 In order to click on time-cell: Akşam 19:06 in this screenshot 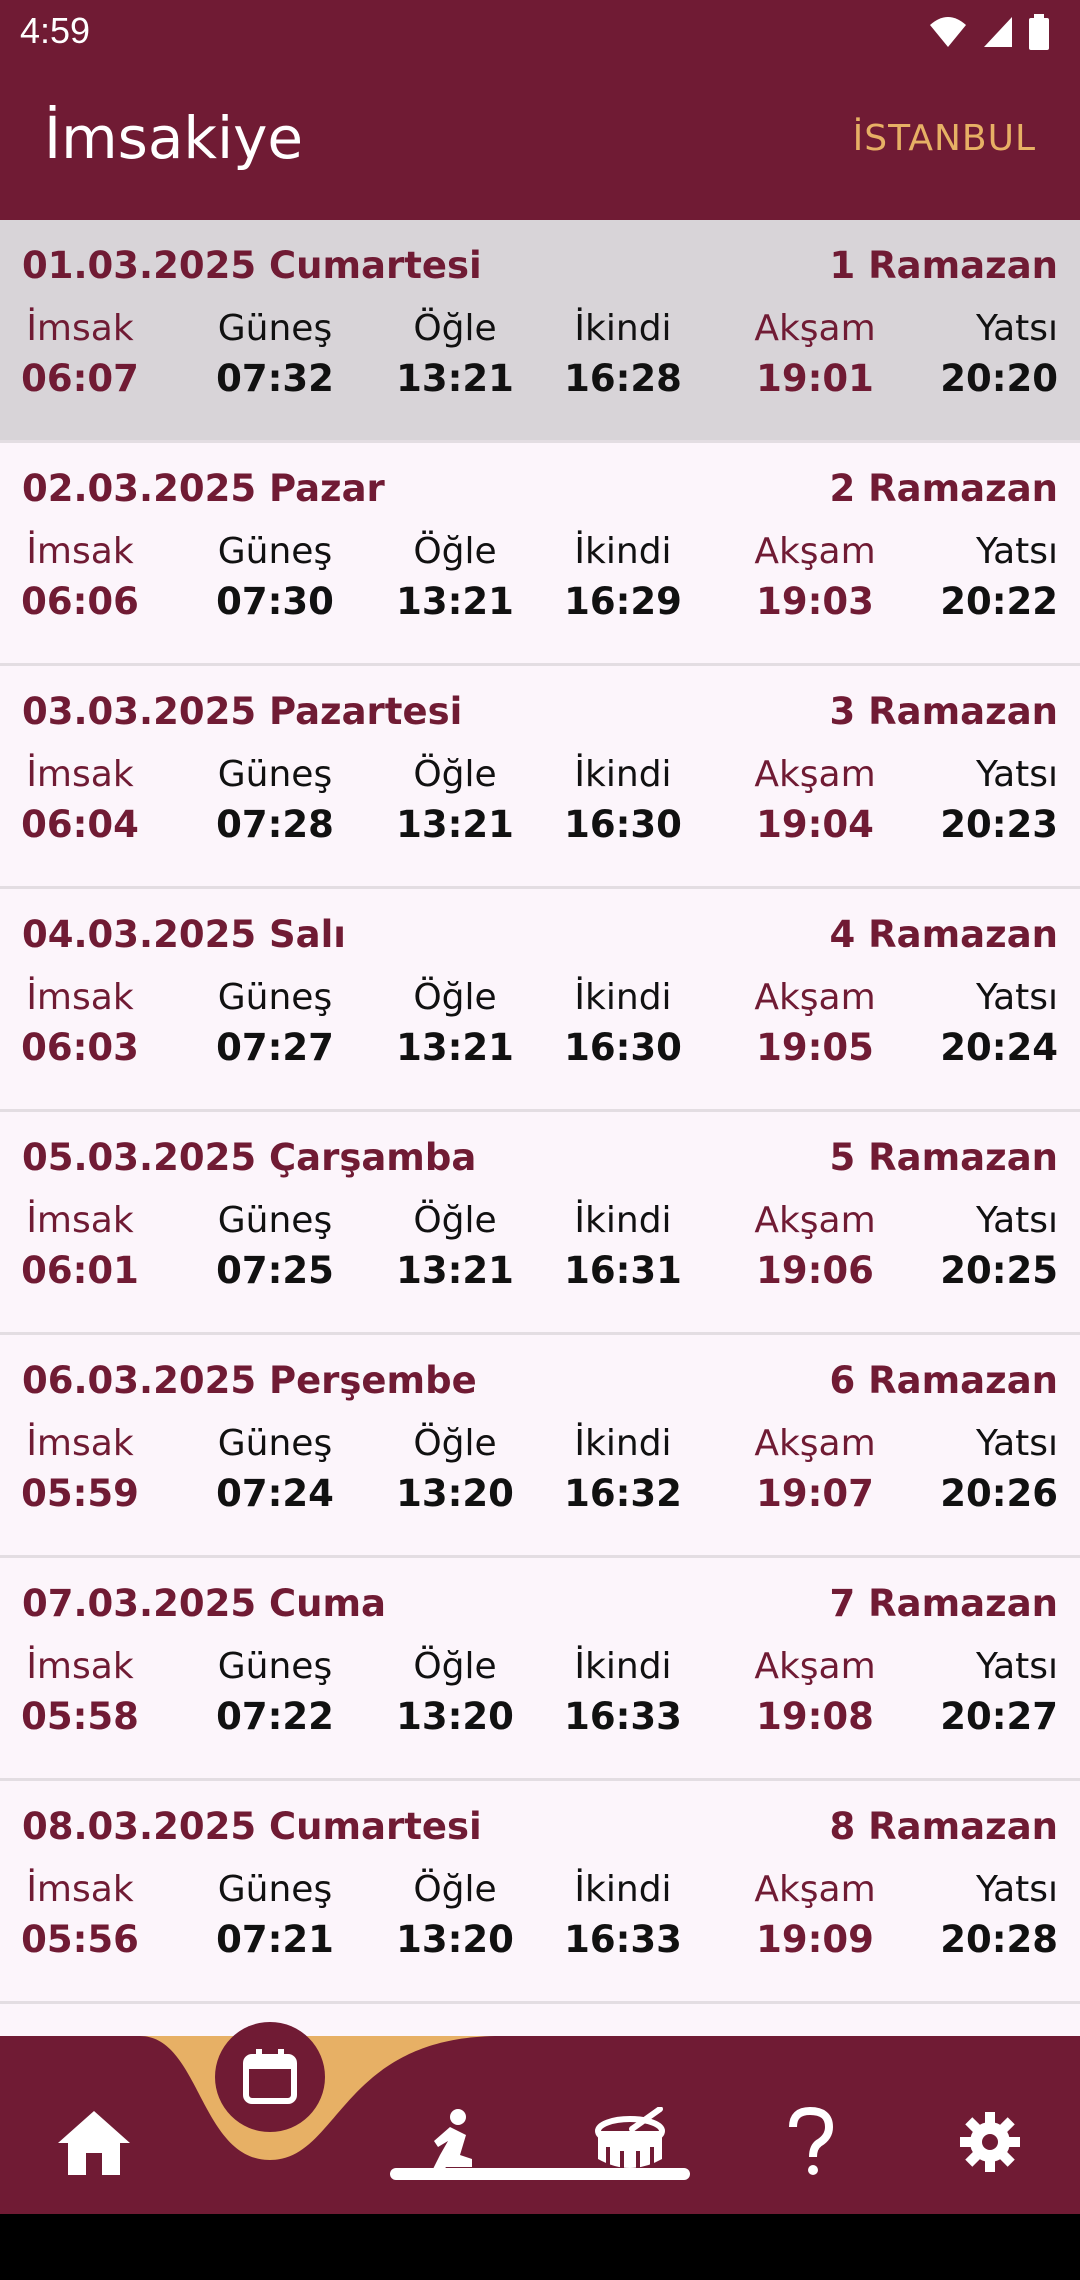, I will do `click(815, 1246)`.